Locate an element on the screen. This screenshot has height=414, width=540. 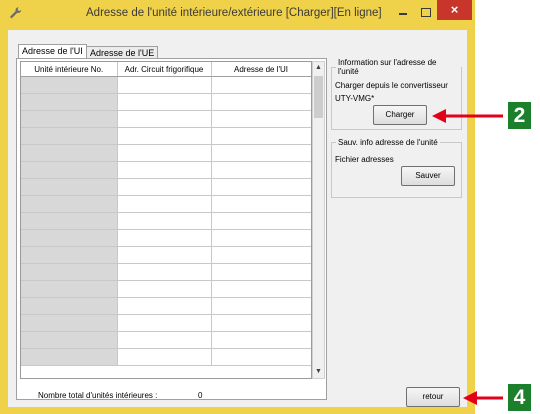
column-header-ui-address: Adresse de l'UI is located at coordinates (261, 69).